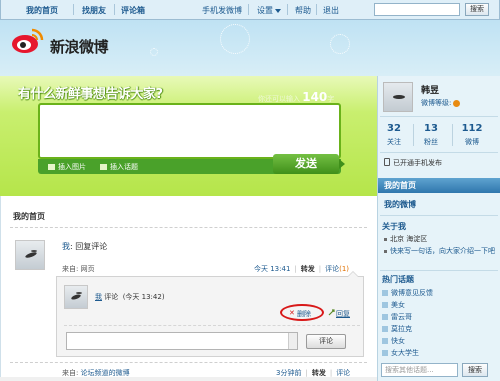  I want to click on scrollbar, so click(292, 341).